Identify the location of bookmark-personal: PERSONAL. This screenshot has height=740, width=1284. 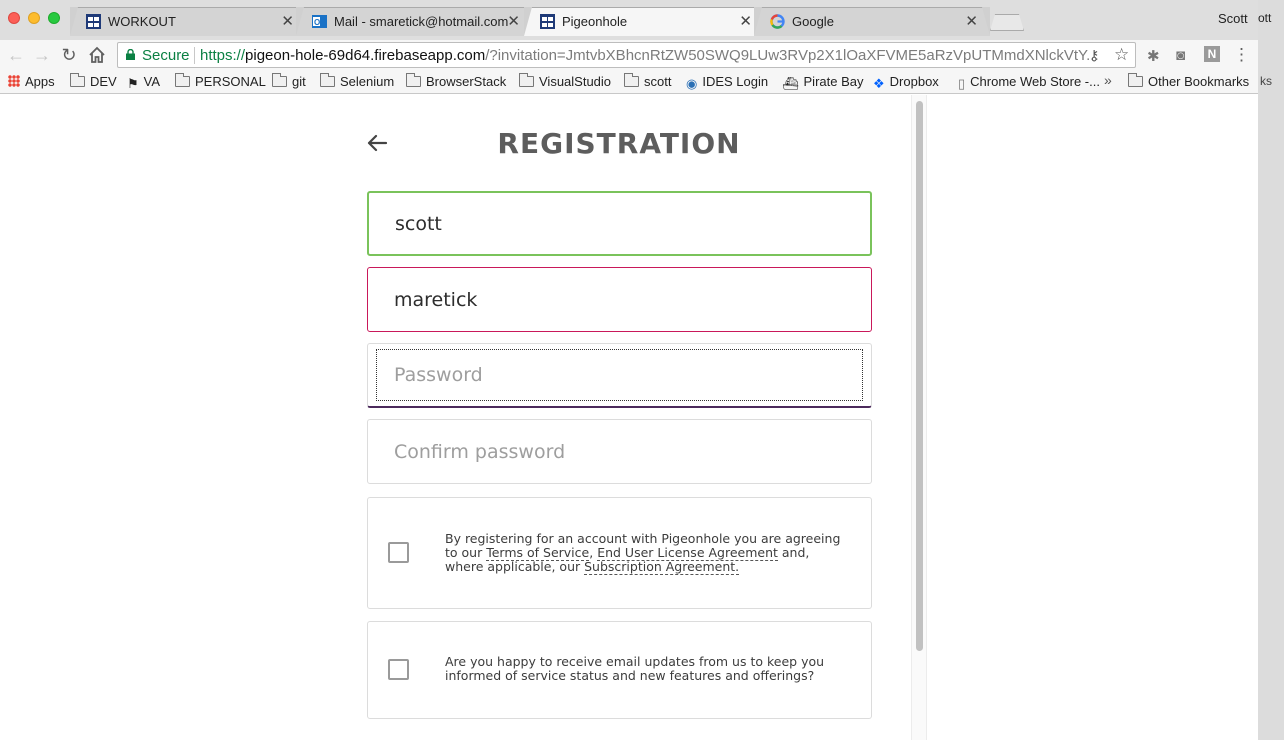
(220, 81).